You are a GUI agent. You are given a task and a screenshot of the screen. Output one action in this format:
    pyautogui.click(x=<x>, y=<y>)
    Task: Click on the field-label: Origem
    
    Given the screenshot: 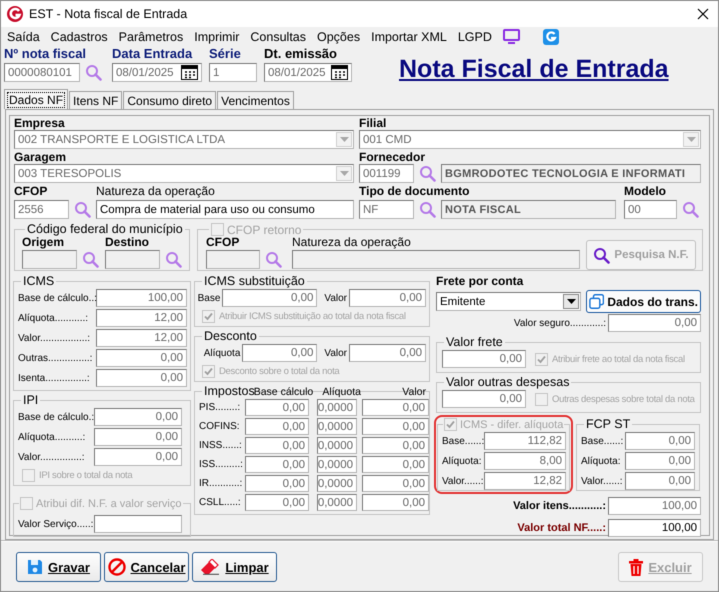 What is the action you would take?
    pyautogui.click(x=43, y=242)
    